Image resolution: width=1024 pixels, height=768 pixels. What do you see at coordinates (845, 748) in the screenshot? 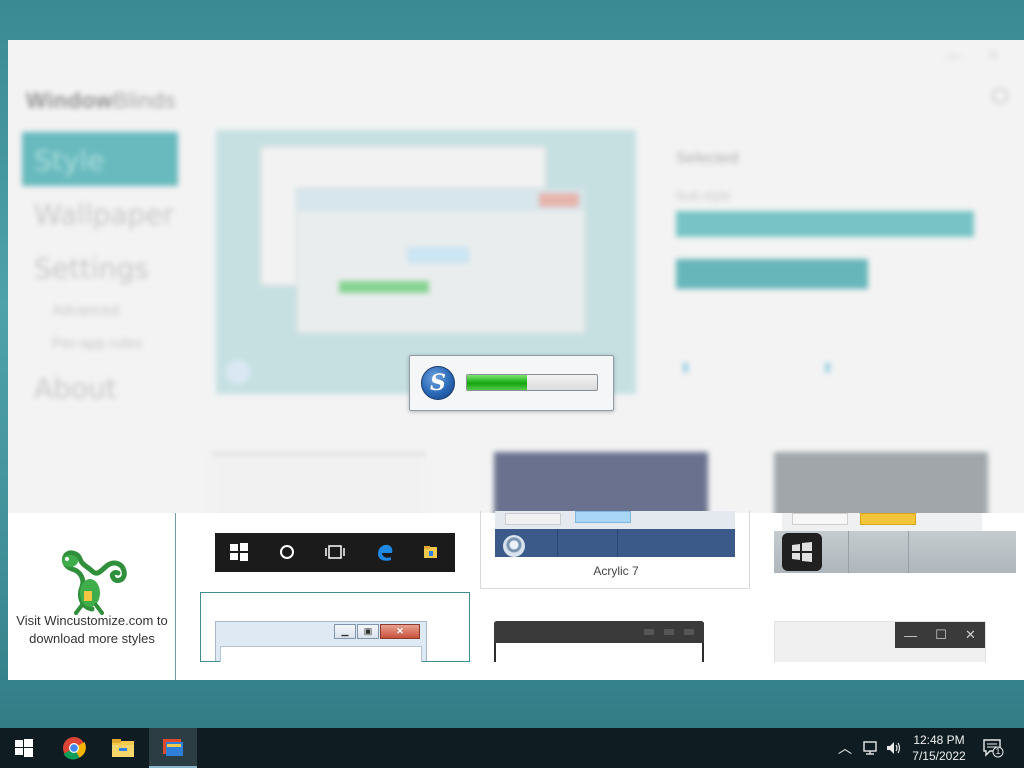
I see `show-hidden-icons-chevron-icon: ︿` at bounding box center [845, 748].